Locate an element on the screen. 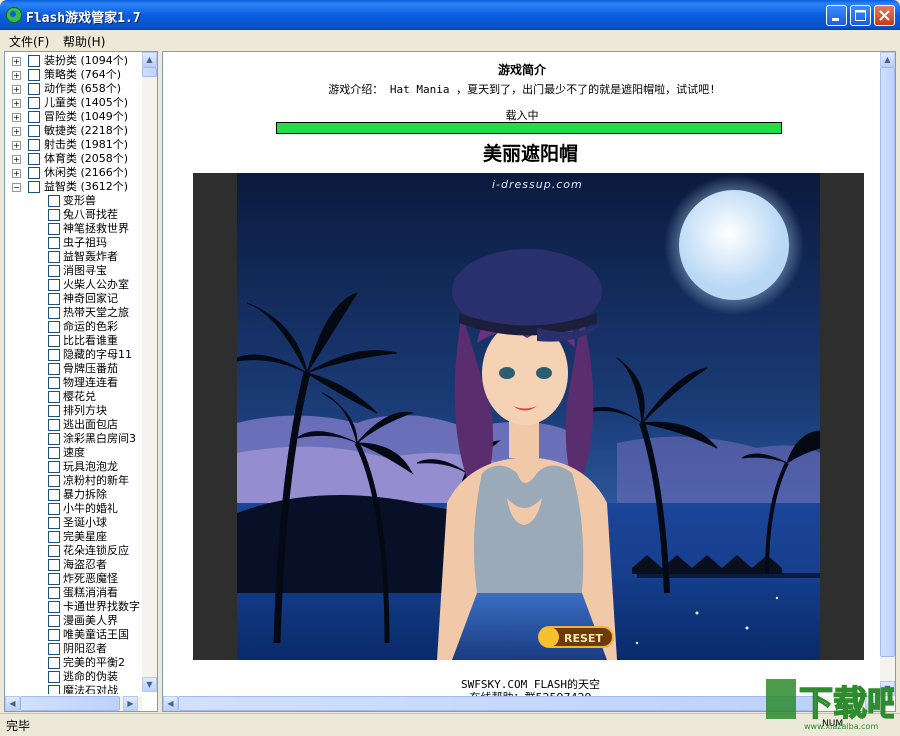  tree-game-item: 隐藏的字母11 is located at coordinates (73, 355).